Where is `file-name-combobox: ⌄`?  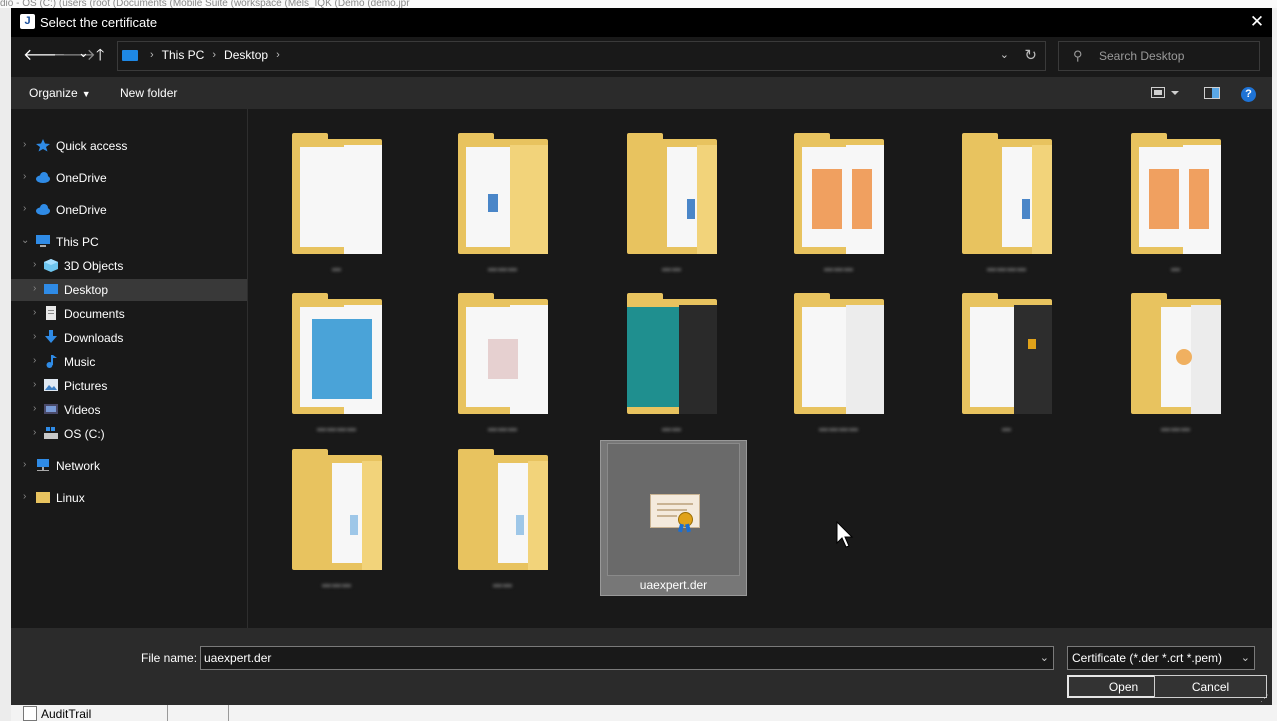
file-name-combobox: ⌄ is located at coordinates (627, 658).